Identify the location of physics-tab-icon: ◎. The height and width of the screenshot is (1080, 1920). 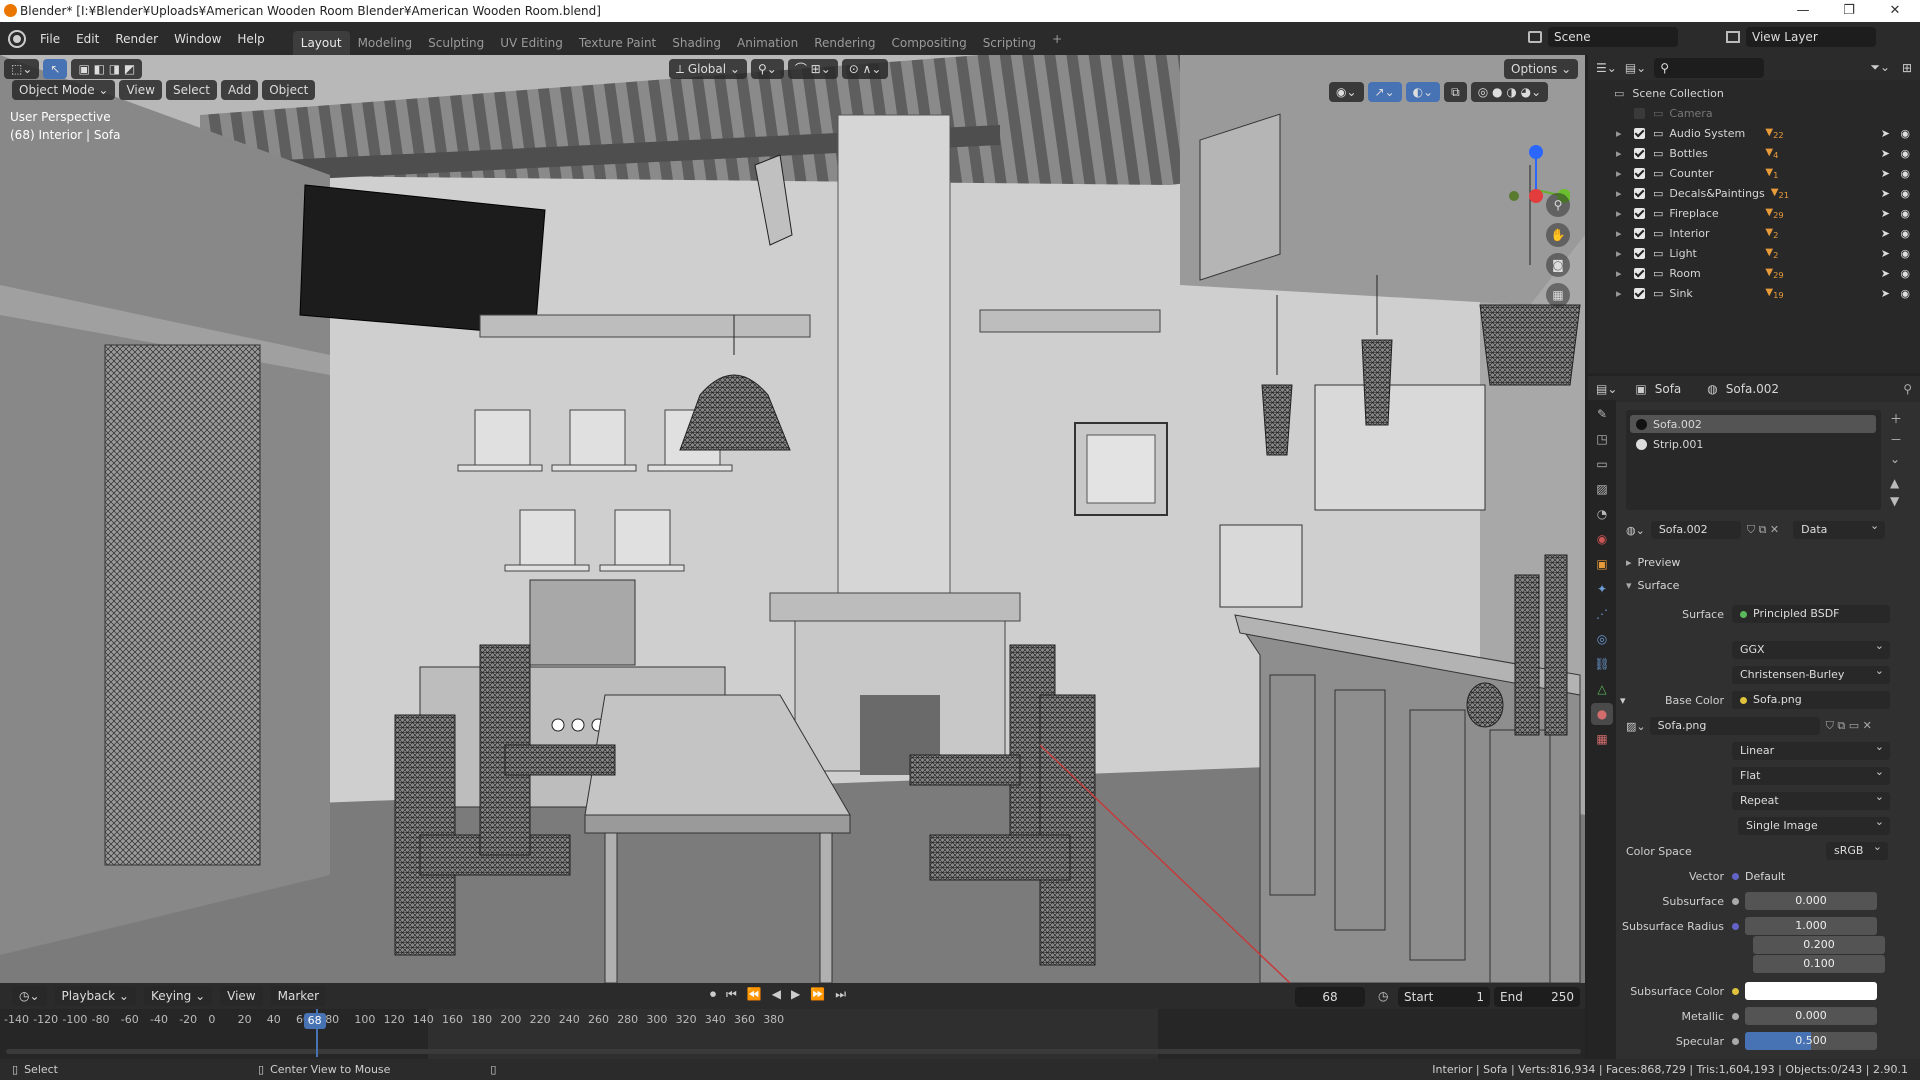
(1602, 639).